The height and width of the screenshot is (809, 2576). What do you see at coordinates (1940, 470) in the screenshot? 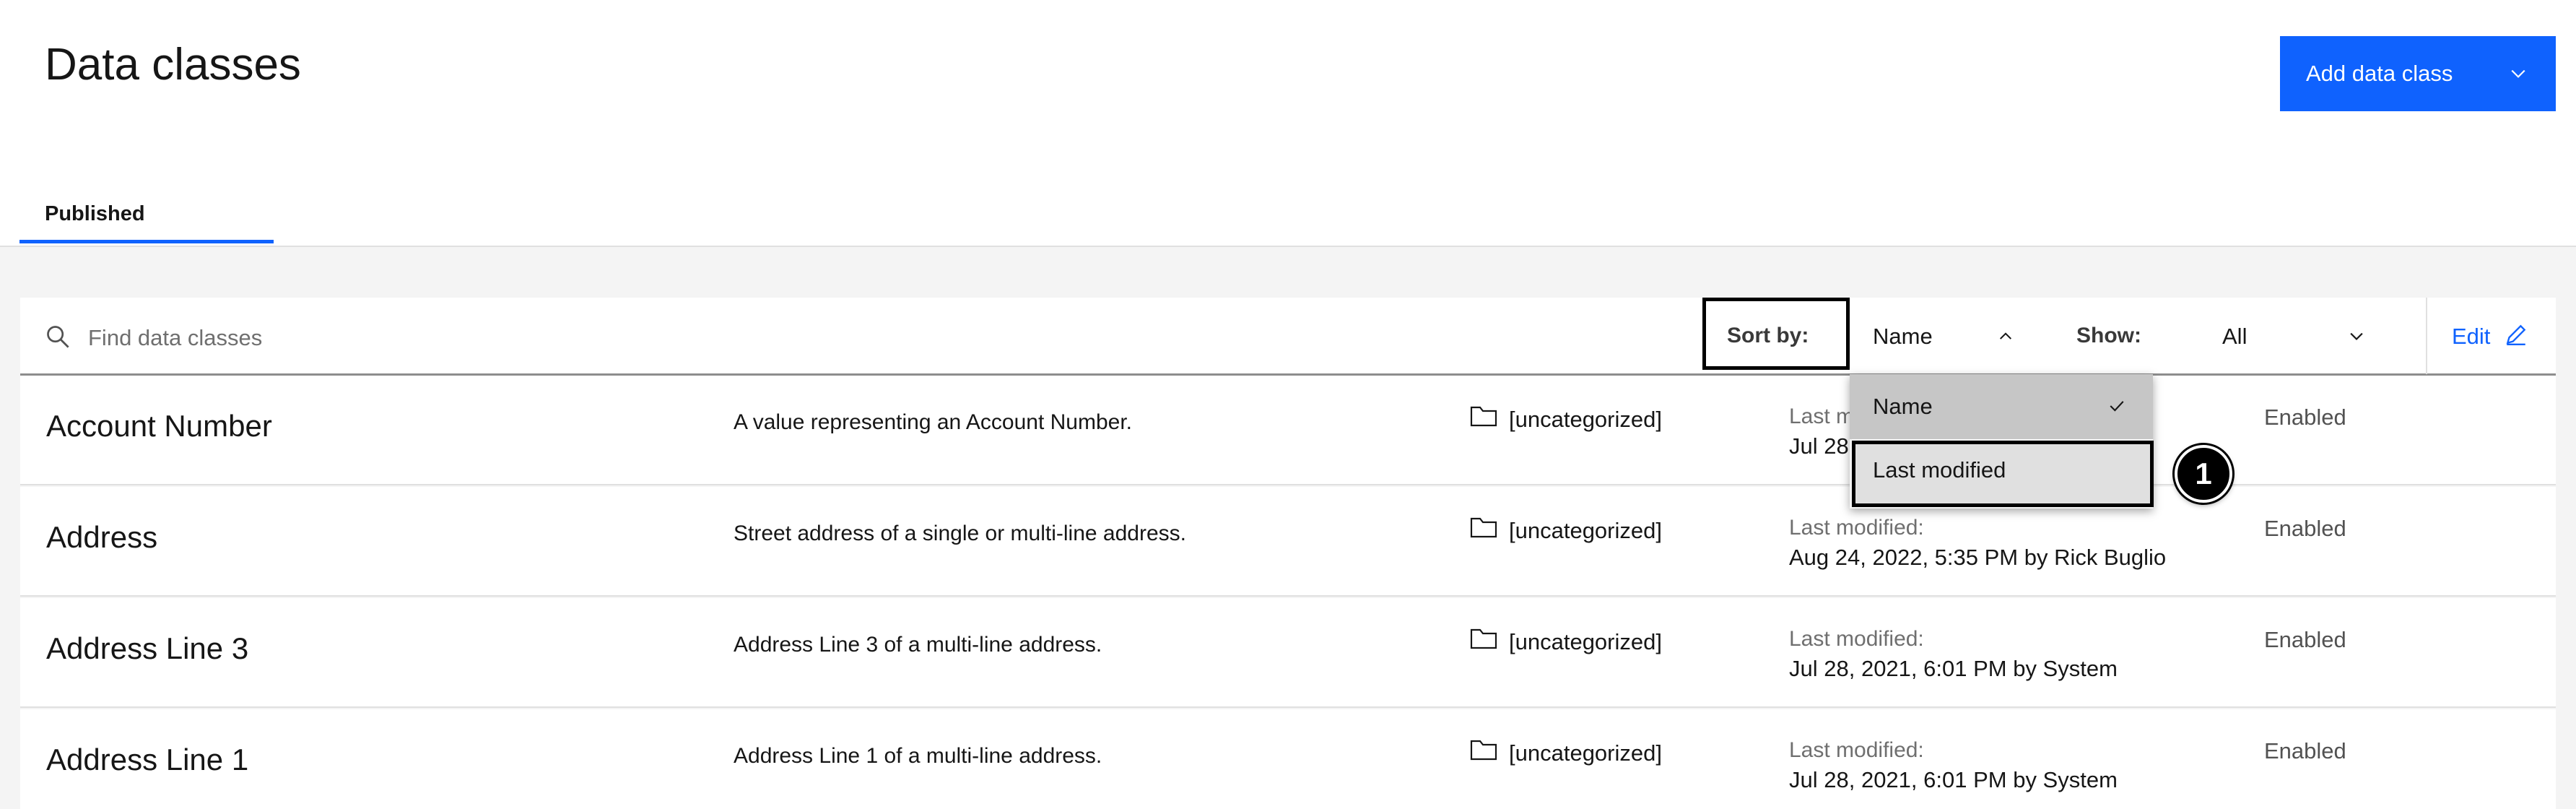
I see `sort-option-last-modified-label: Last modified` at bounding box center [1940, 470].